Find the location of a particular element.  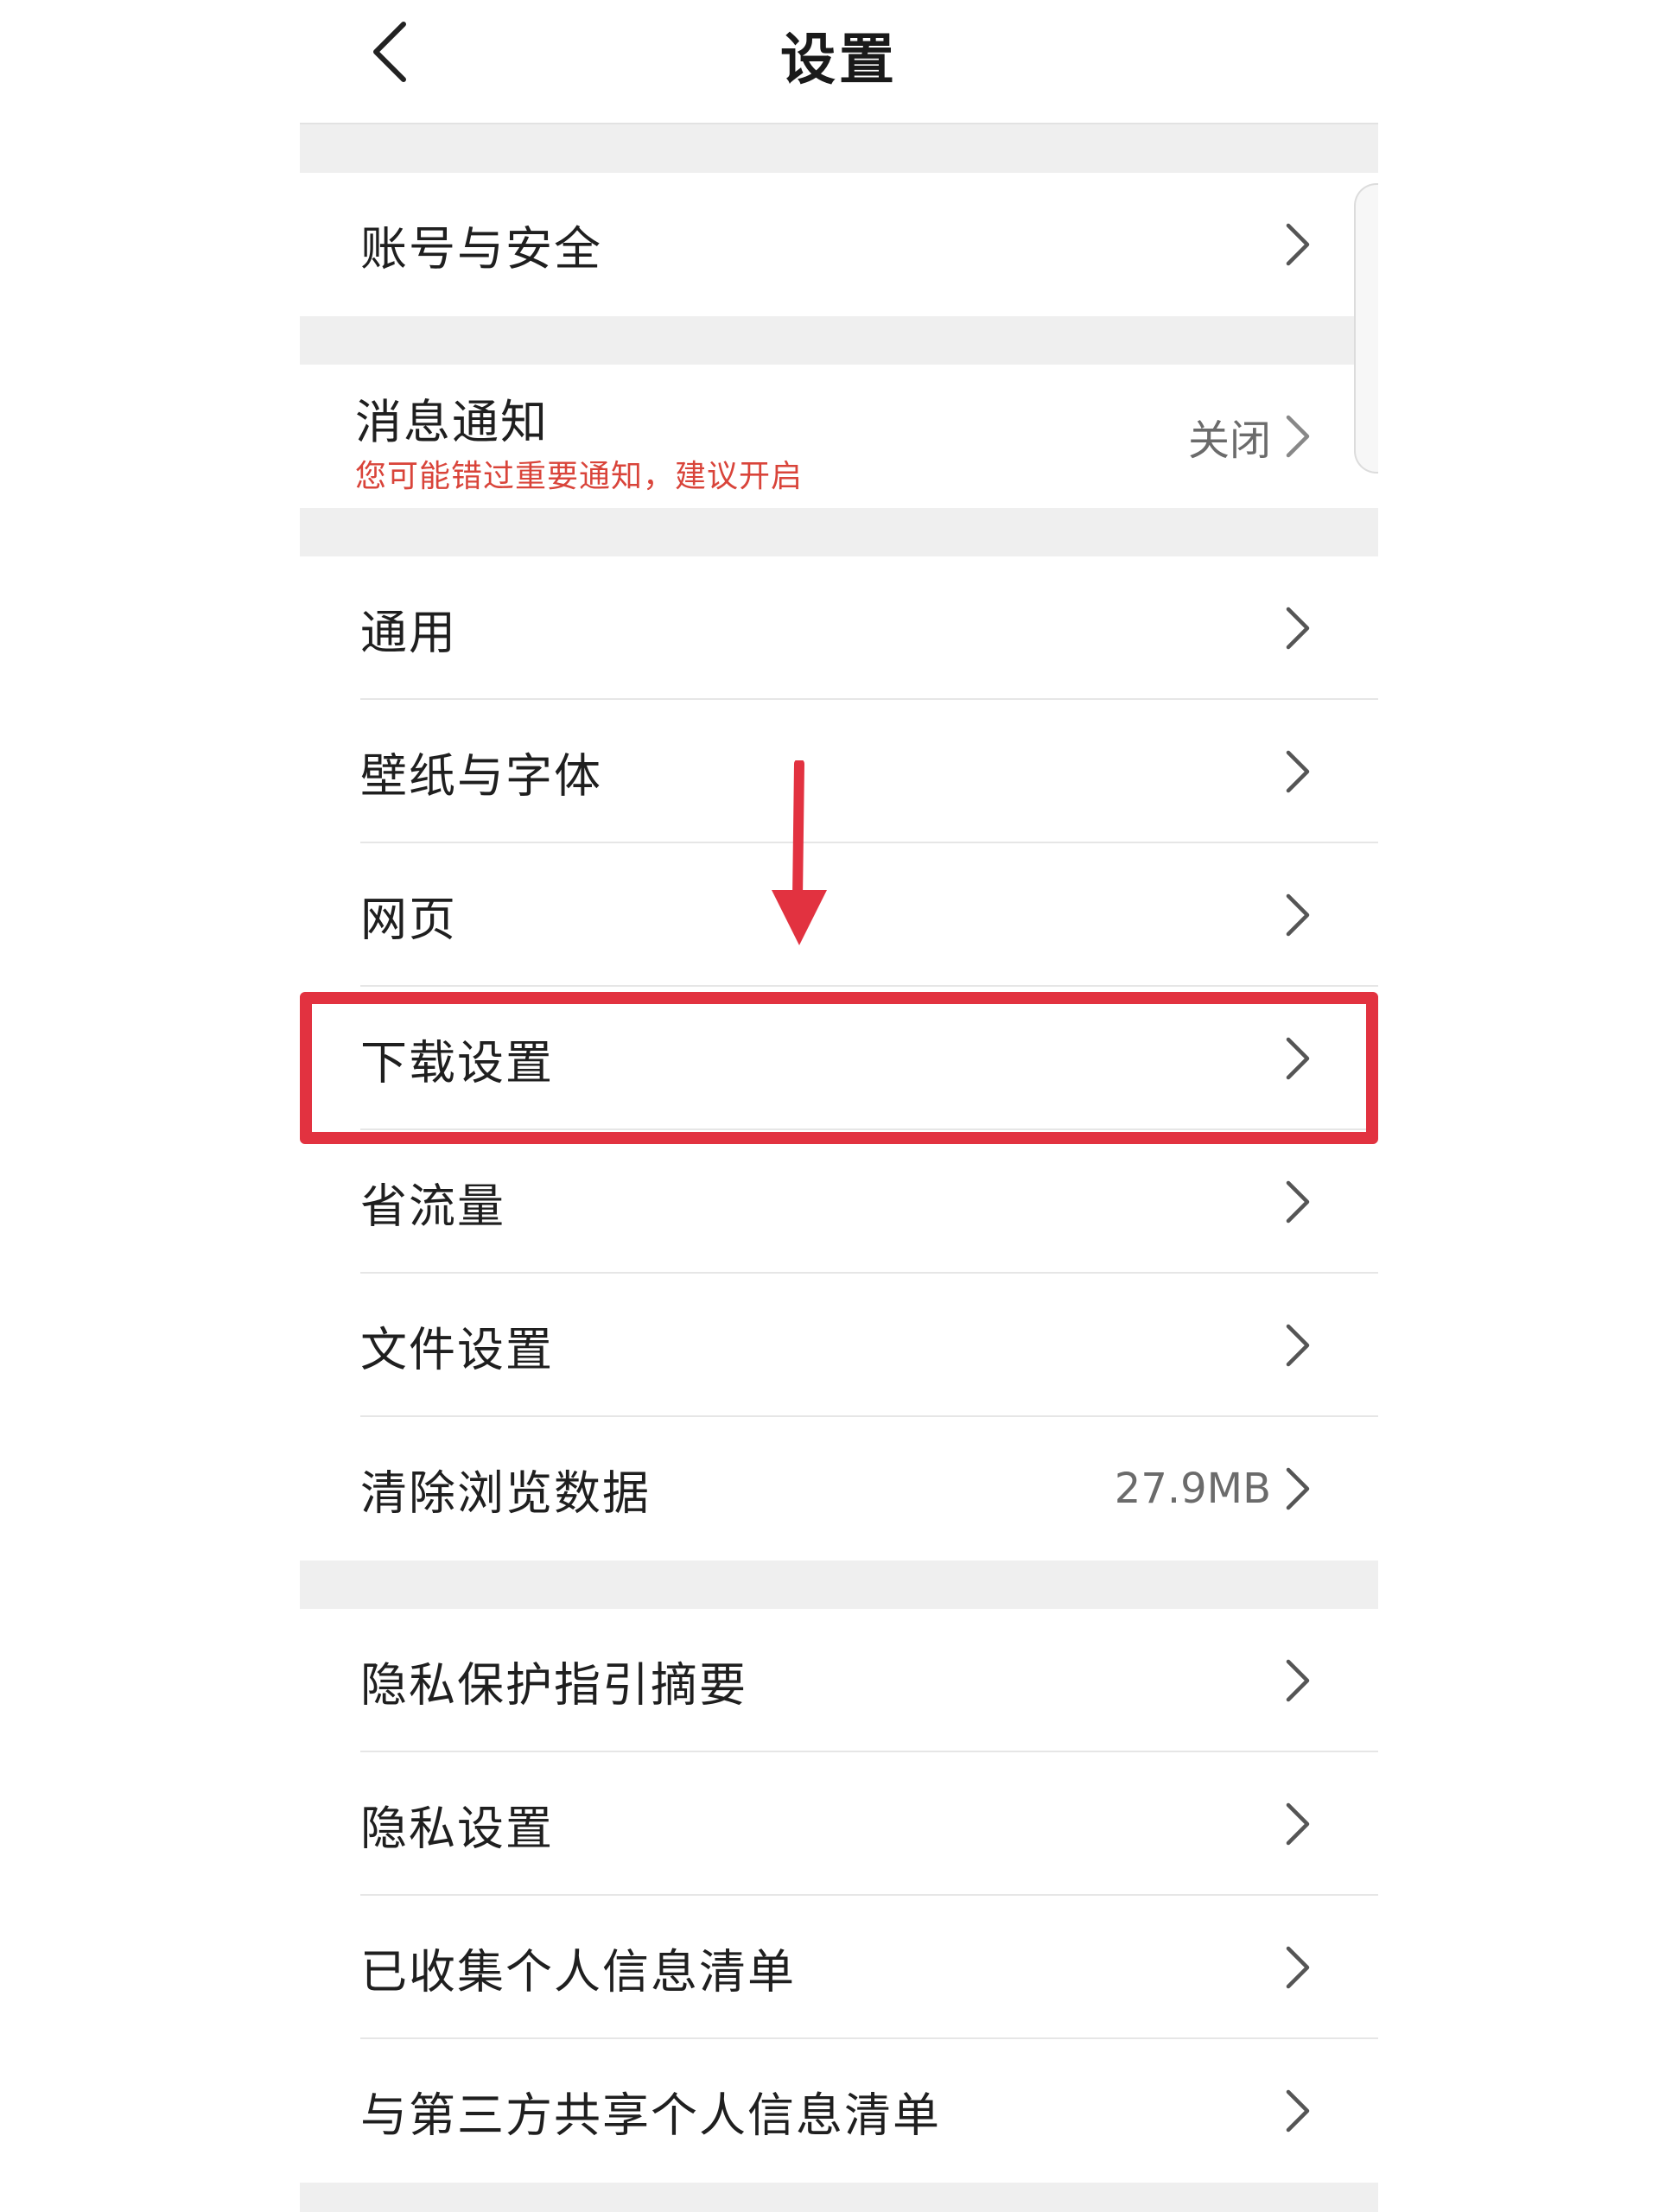

row-label: 已收集个人信息清单 is located at coordinates (578, 1971).